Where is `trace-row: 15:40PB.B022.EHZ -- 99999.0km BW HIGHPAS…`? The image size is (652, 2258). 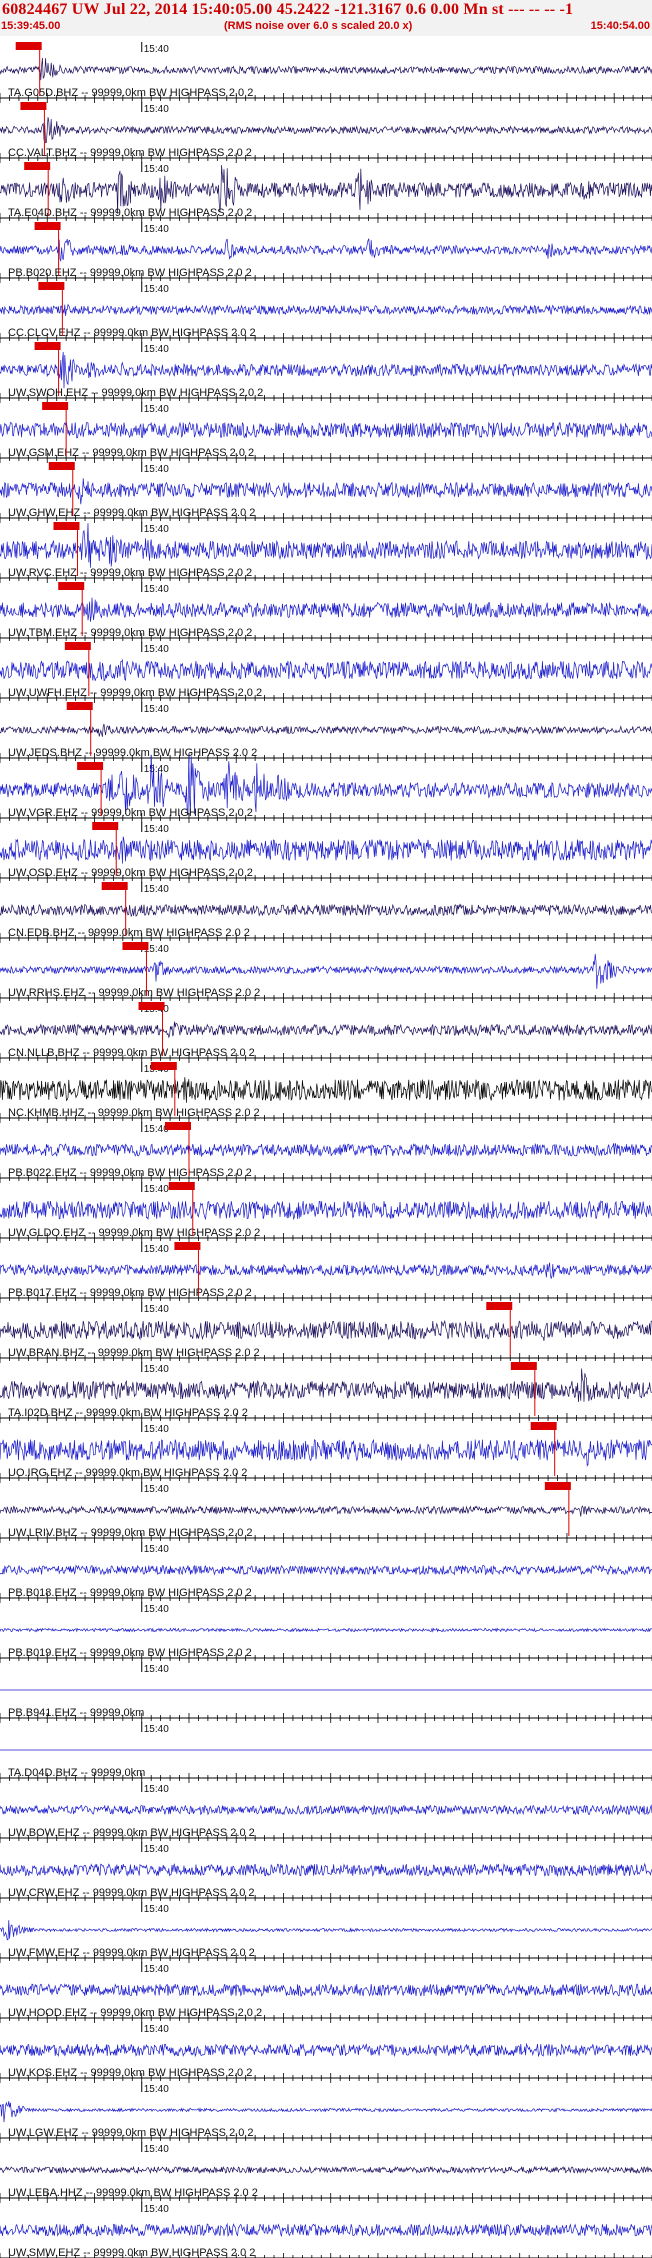 trace-row: 15:40PB.B022.EHZ -- 99999.0km BW HIGHPAS… is located at coordinates (326, 1152).